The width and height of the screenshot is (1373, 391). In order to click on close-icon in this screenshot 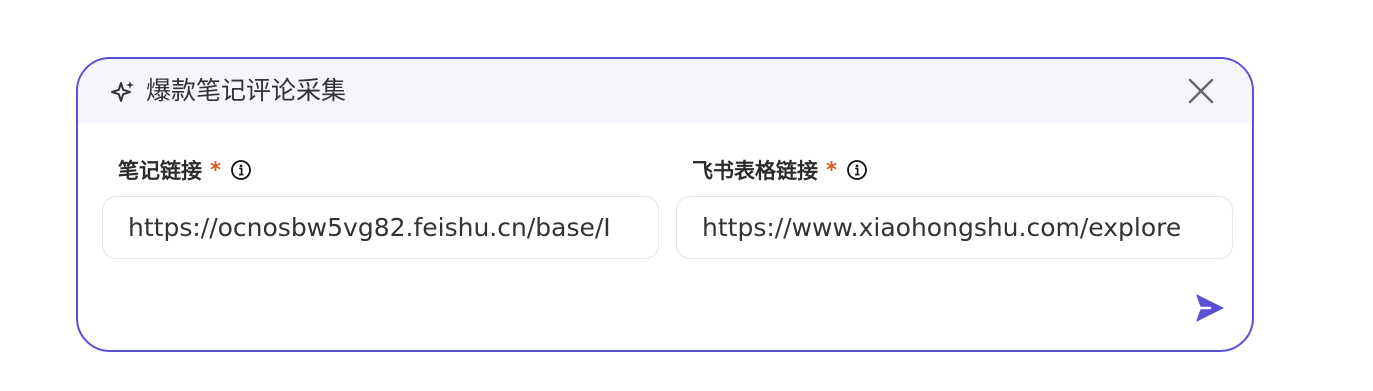, I will do `click(1201, 91)`.